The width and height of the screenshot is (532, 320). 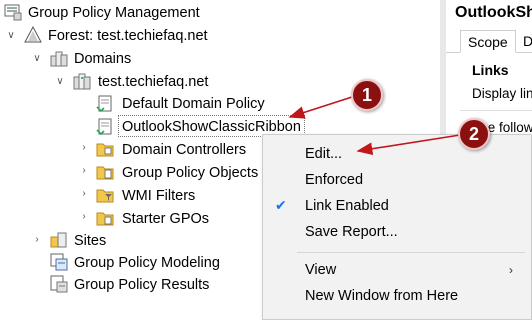 What do you see at coordinates (496, 110) in the screenshot?
I see `divider` at bounding box center [496, 110].